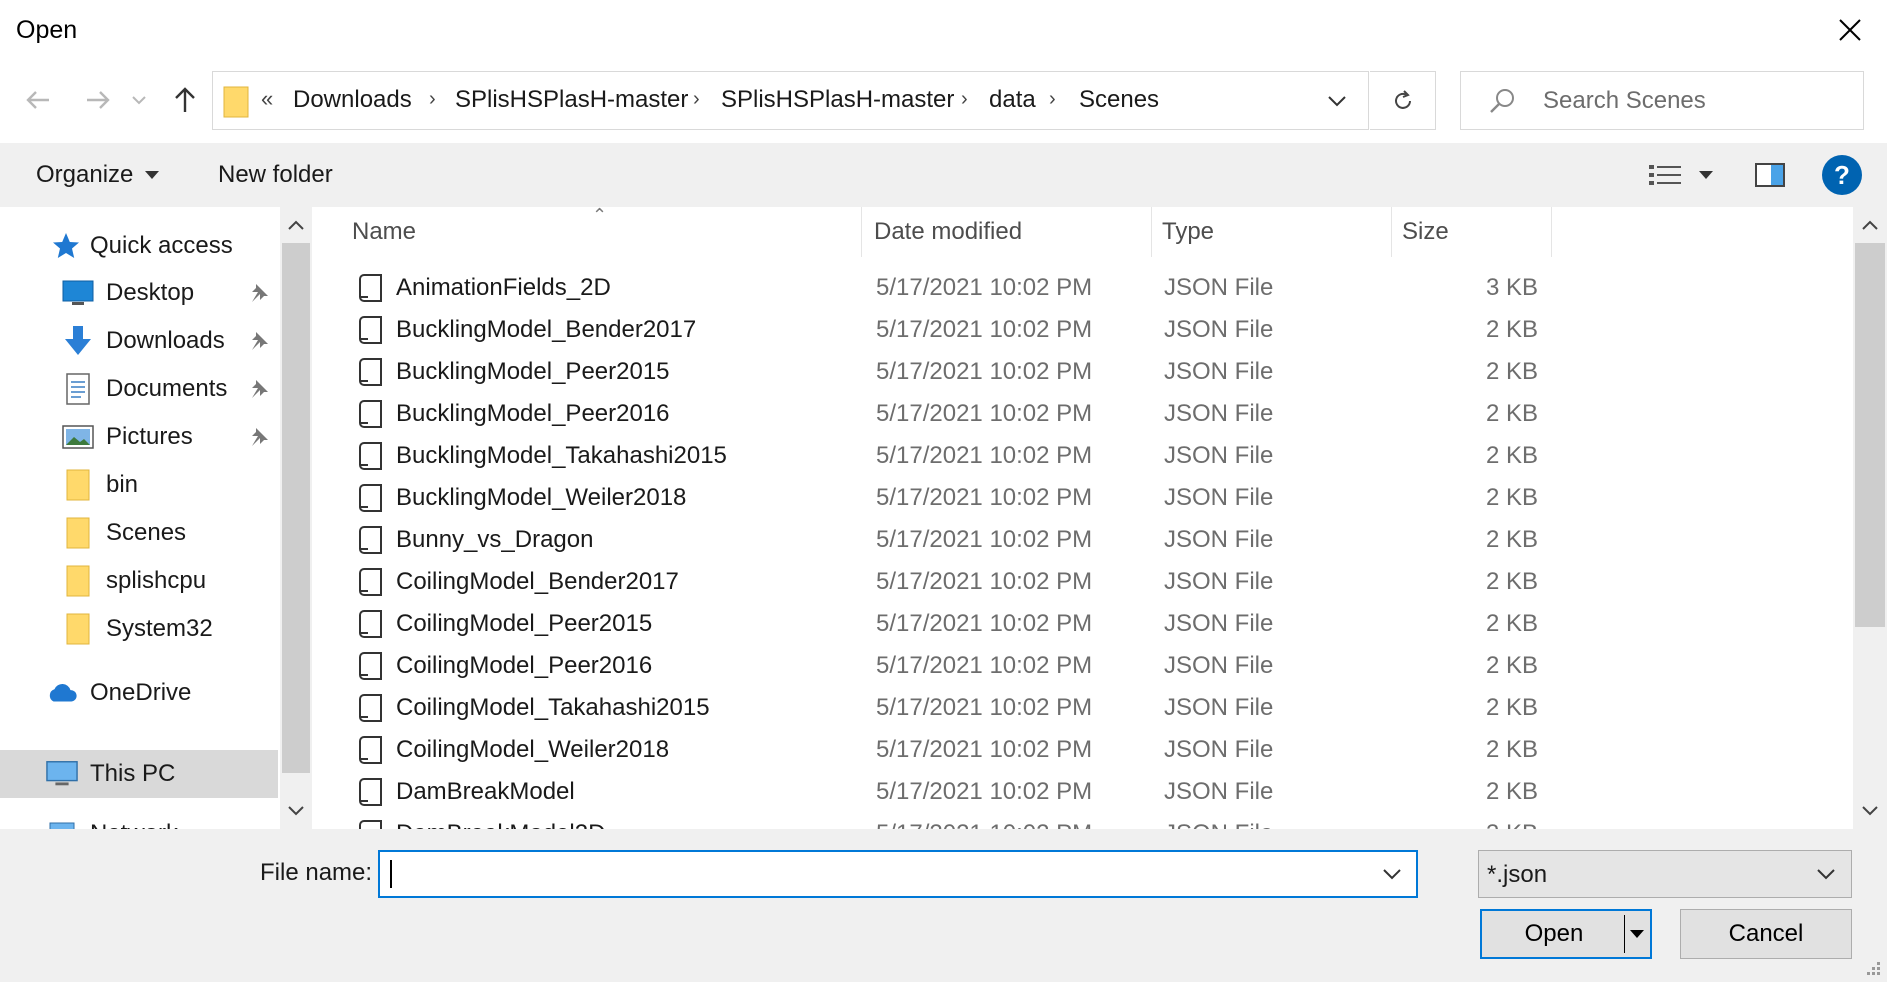  What do you see at coordinates (139, 437) in the screenshot?
I see `nav-item-pictures: Pictures` at bounding box center [139, 437].